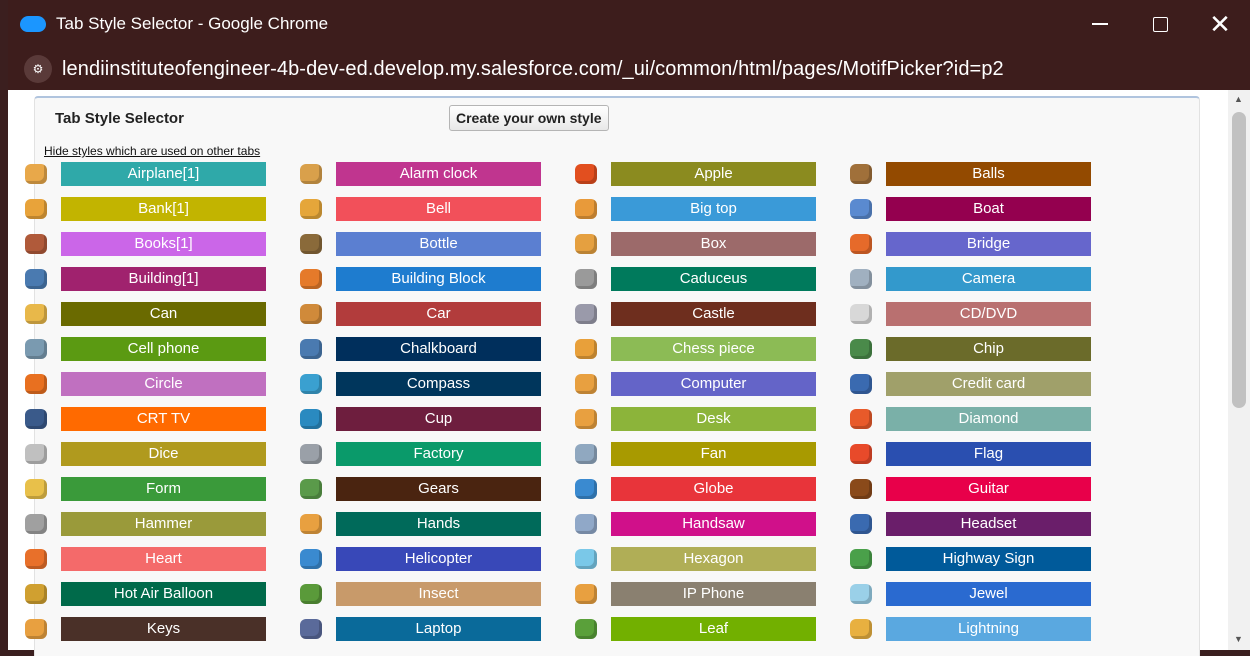 The height and width of the screenshot is (656, 1250). I want to click on style-label: Airplane[1], so click(163, 174).